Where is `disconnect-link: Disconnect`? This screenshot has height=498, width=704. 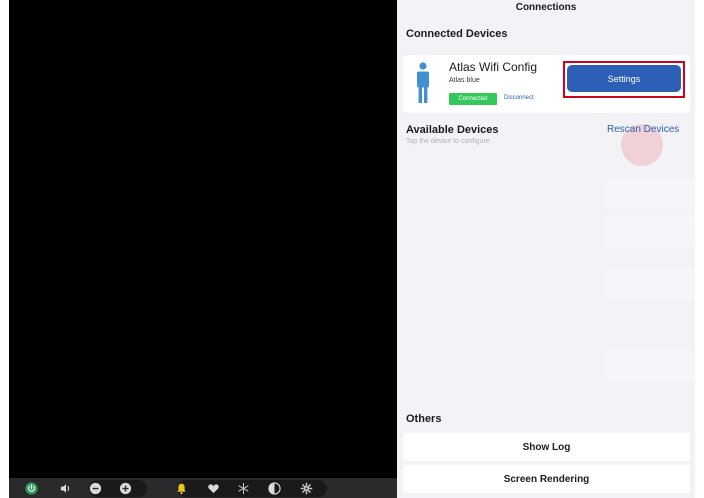 disconnect-link: Disconnect is located at coordinates (519, 98).